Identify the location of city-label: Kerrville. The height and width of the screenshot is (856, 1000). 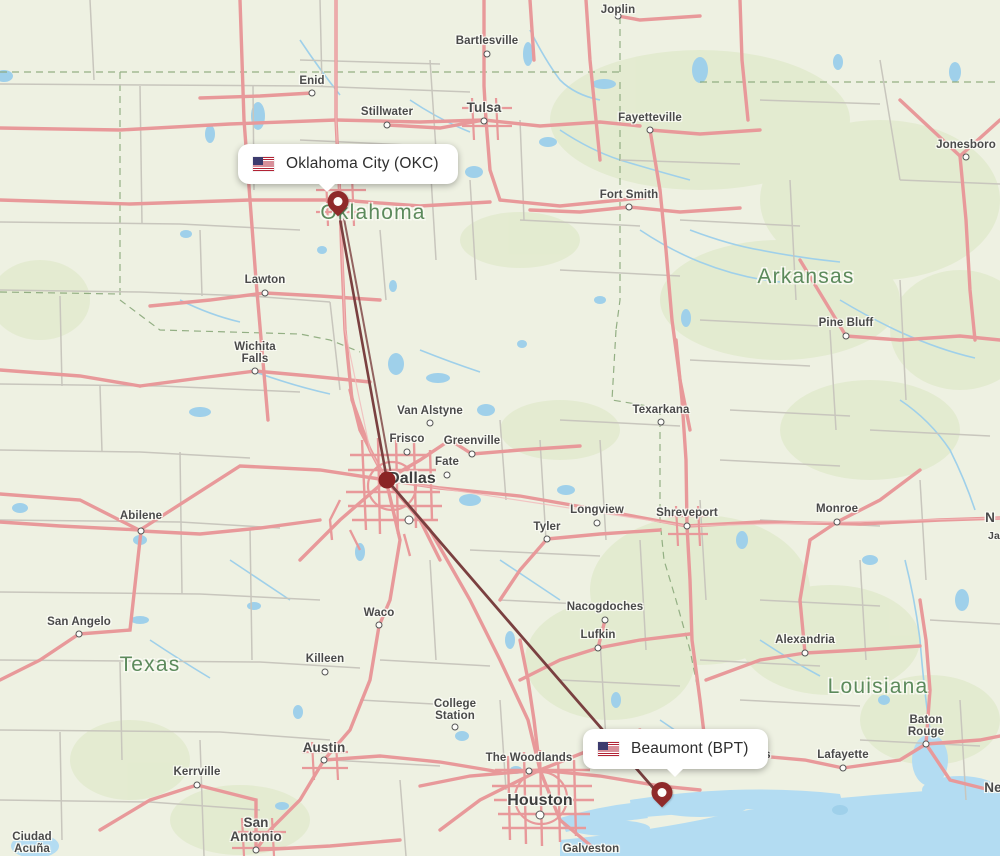
(197, 772).